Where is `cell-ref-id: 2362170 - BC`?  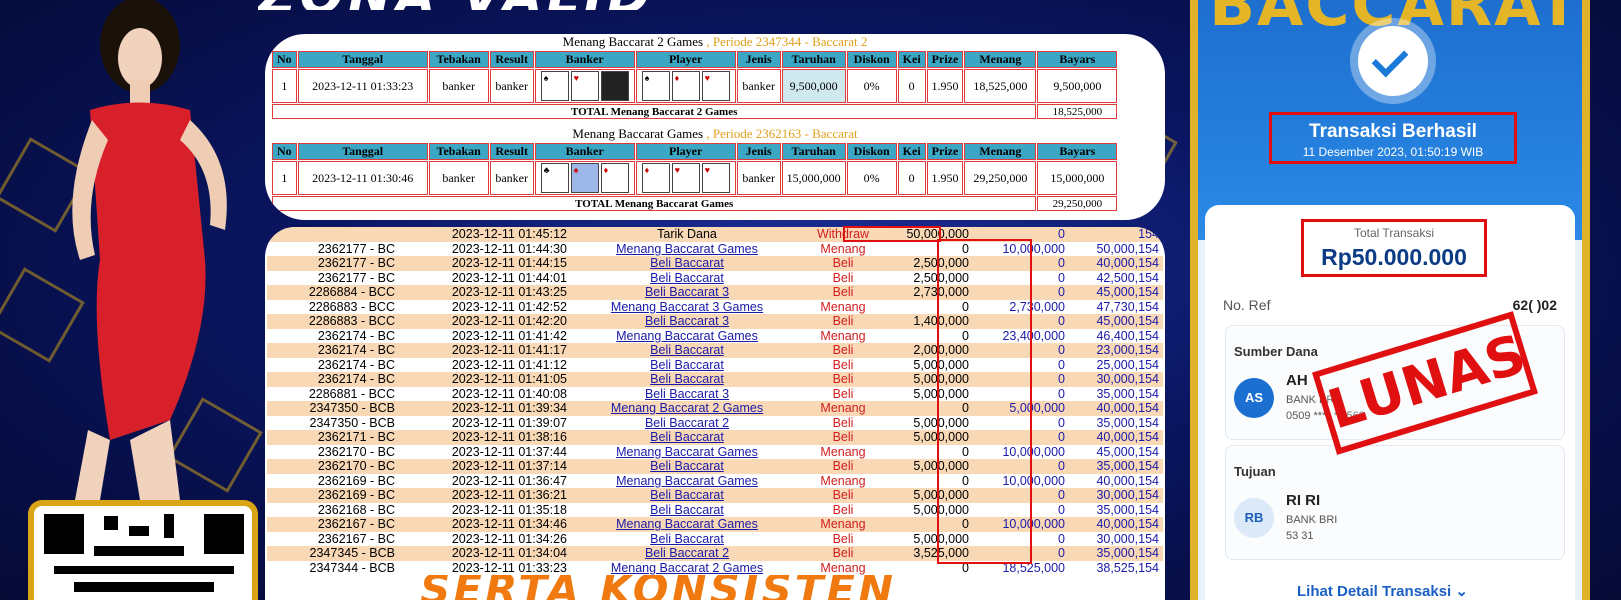 cell-ref-id: 2362170 - BC is located at coordinates (333, 466).